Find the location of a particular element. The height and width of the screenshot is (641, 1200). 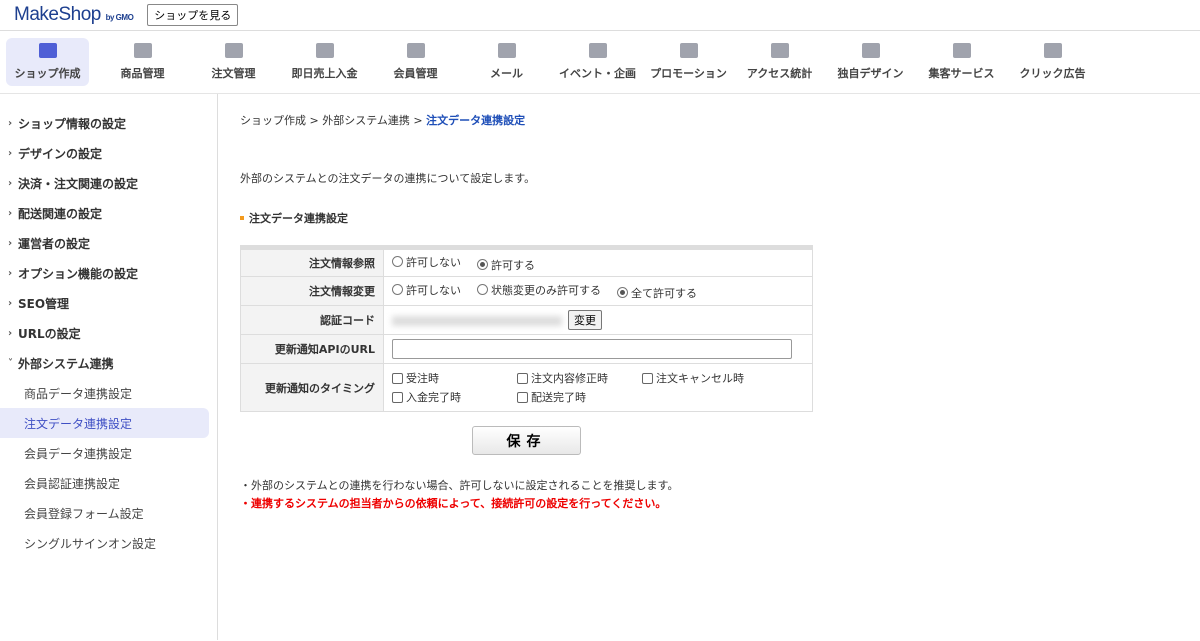

nav-label: 会員管理 is located at coordinates (415, 73).